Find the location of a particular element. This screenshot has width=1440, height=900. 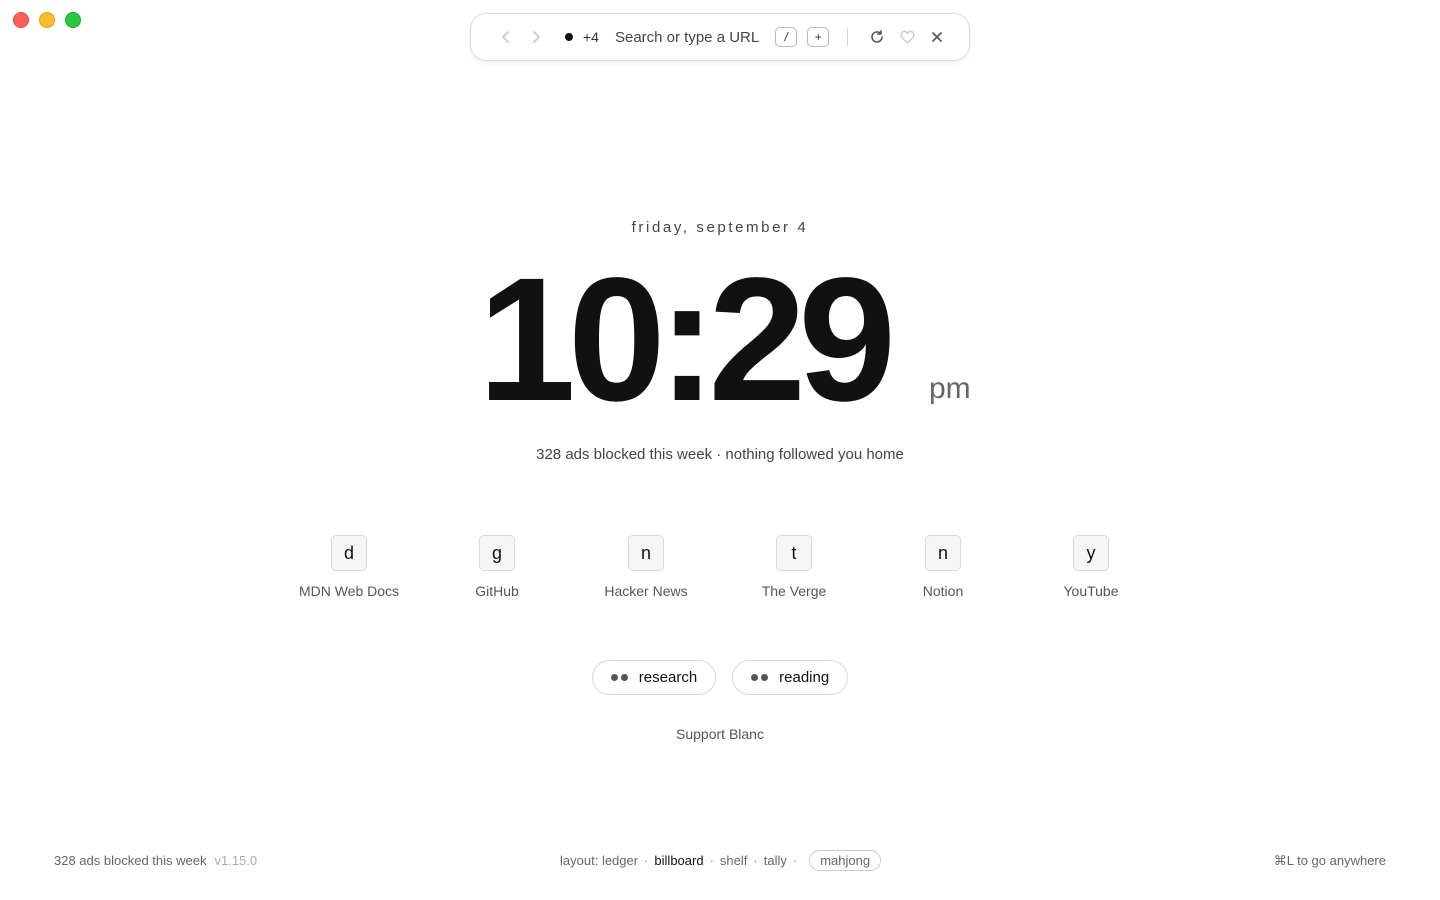

window-controls is located at coordinates (47, 20).